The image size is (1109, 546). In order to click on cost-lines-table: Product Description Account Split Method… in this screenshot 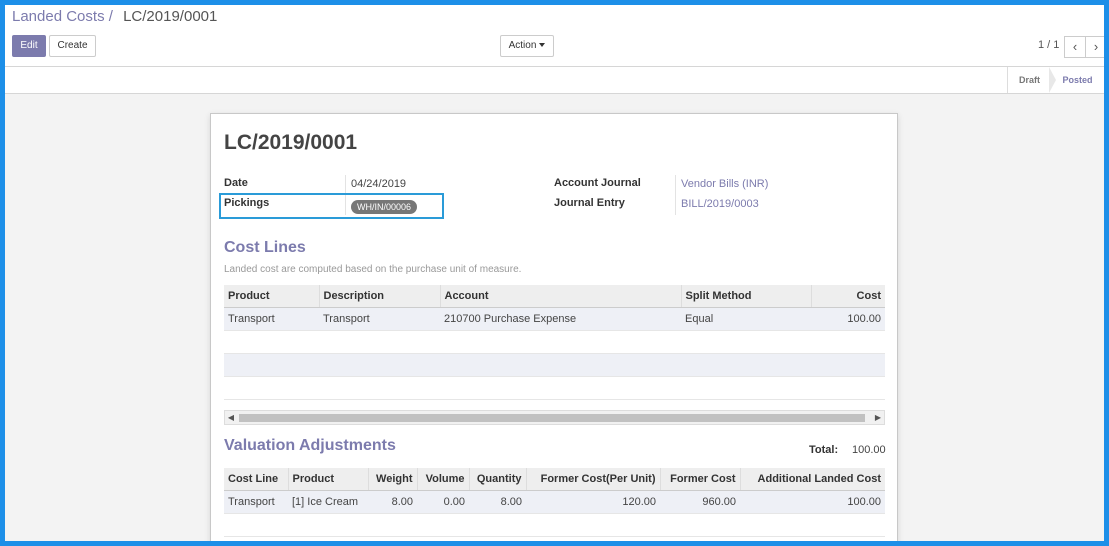, I will do `click(554, 342)`.